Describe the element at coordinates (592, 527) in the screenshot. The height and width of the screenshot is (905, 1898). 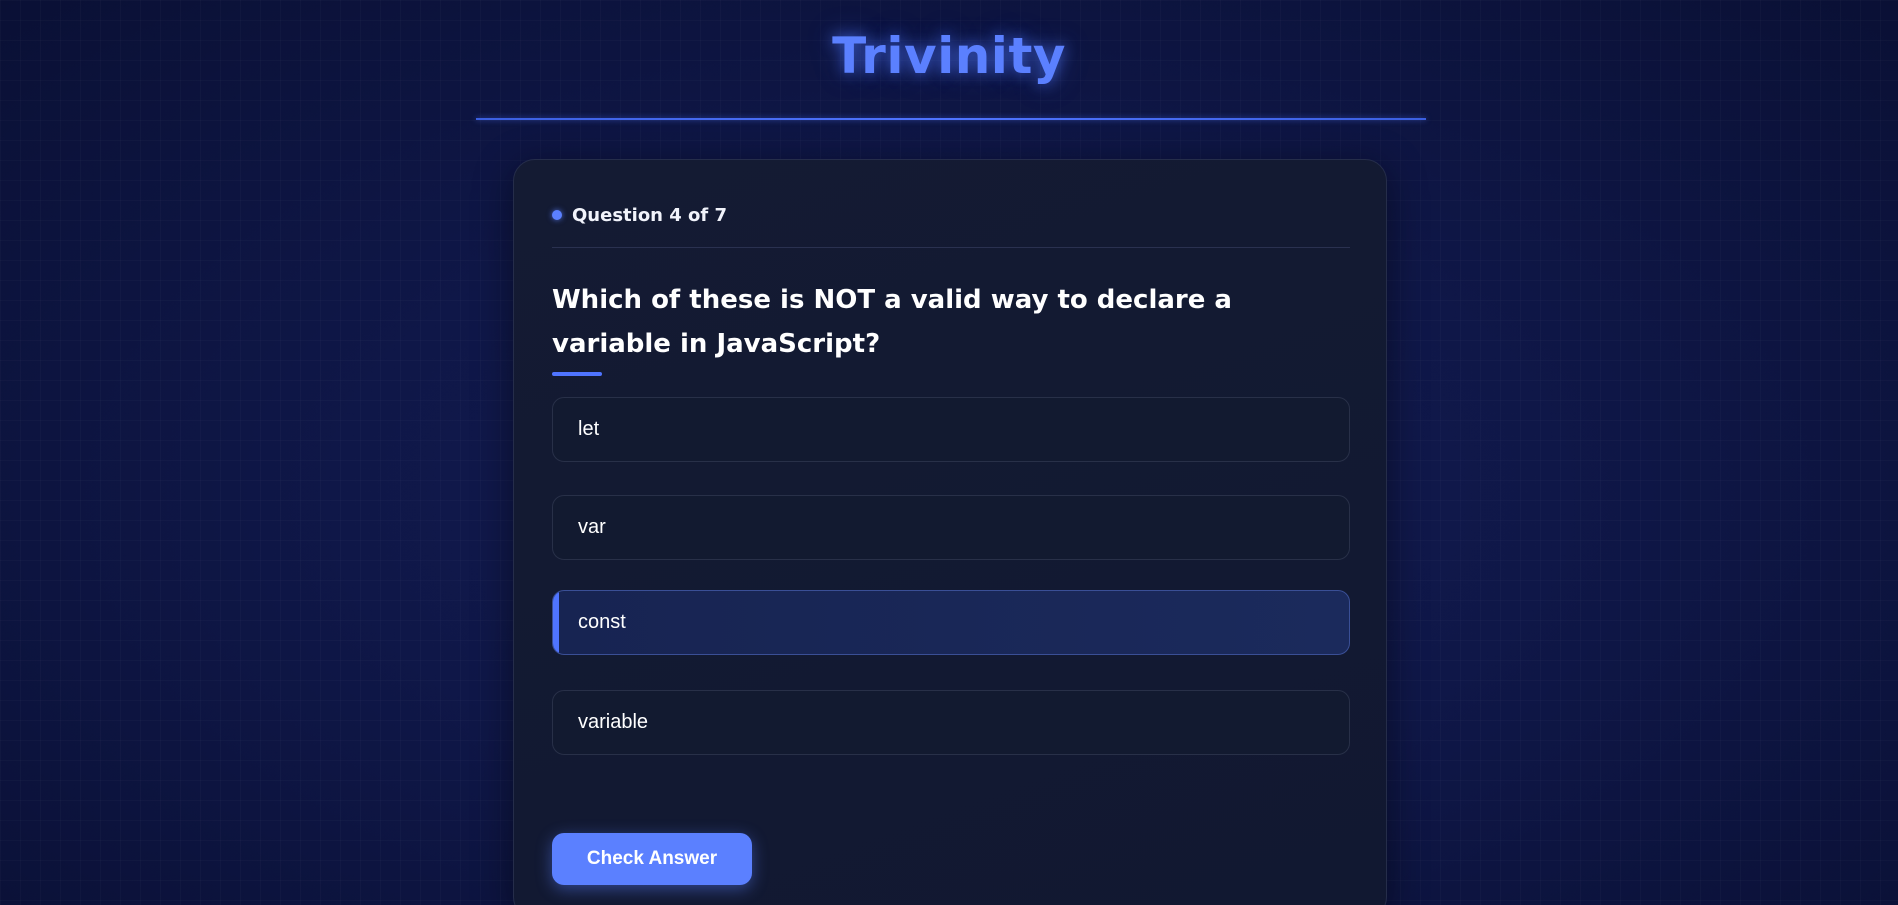
I see `answer-option-label: var` at that location.